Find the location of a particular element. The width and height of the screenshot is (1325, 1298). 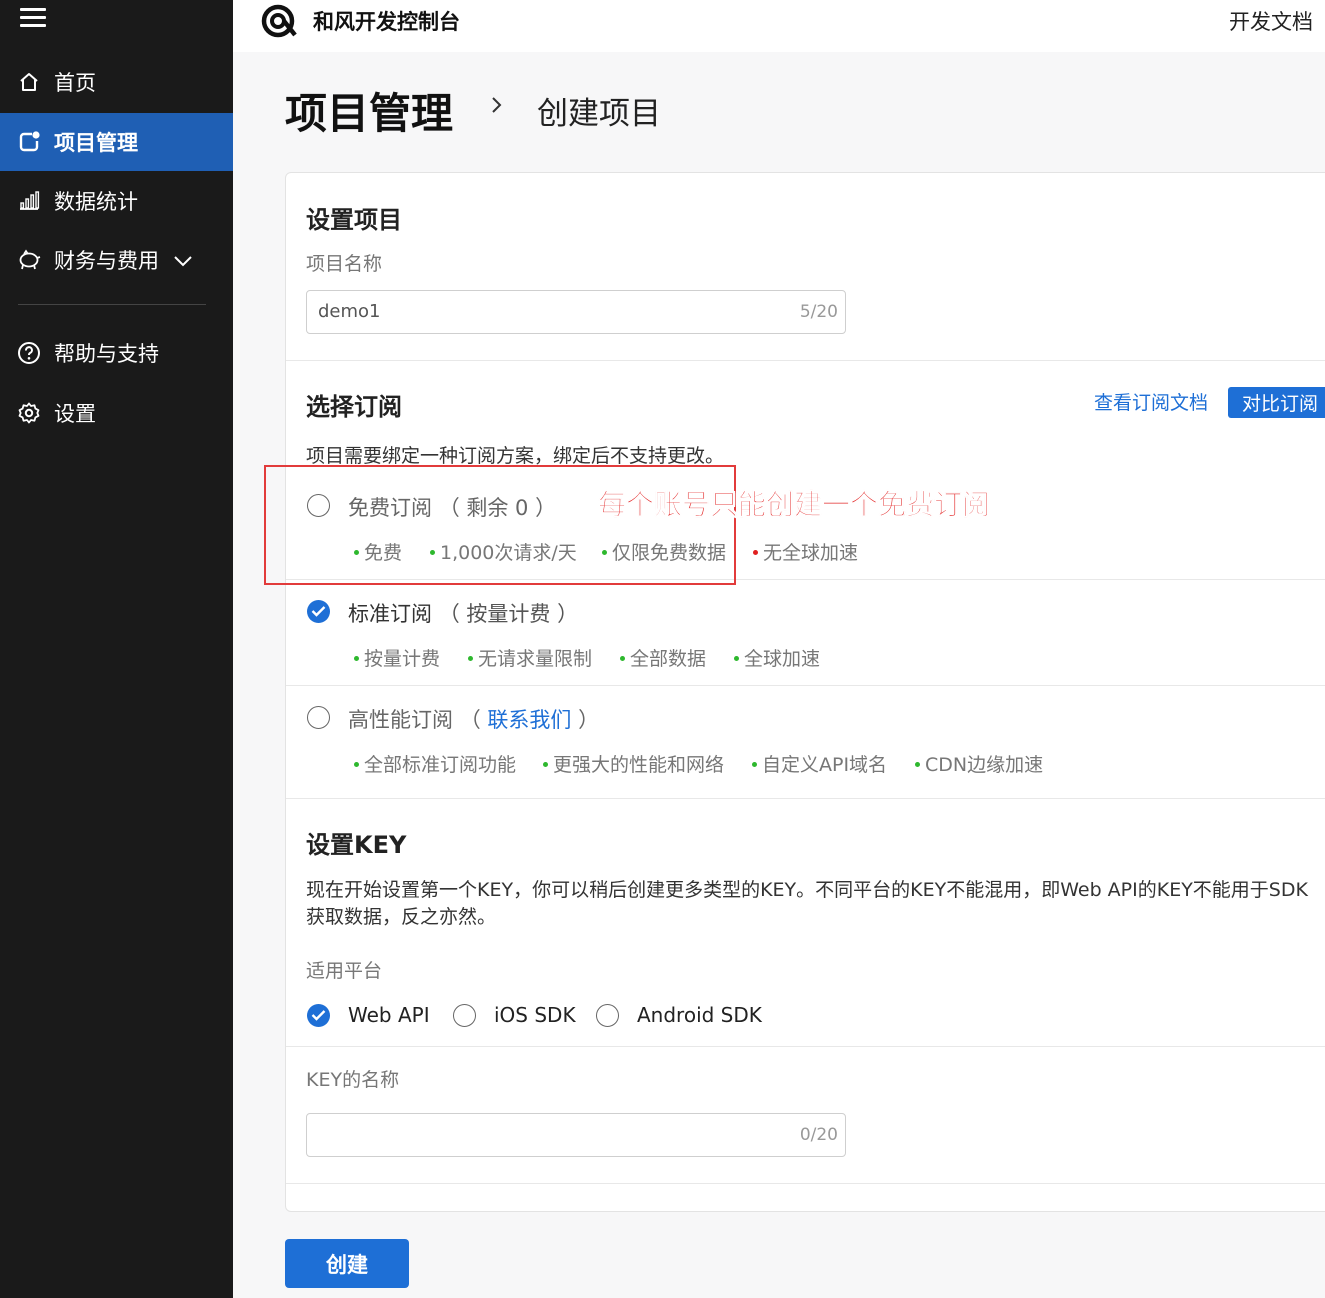

section-title-project: 设置项目 is located at coordinates (354, 220).